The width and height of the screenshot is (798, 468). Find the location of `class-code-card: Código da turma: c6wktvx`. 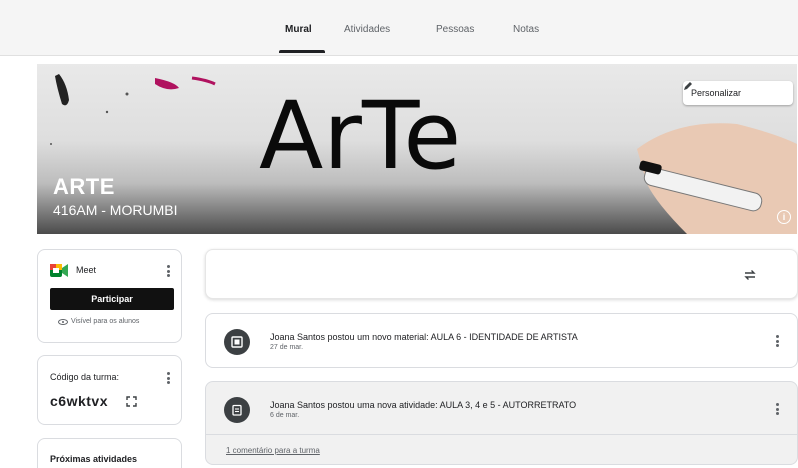

class-code-card: Código da turma: c6wktvx is located at coordinates (109, 390).